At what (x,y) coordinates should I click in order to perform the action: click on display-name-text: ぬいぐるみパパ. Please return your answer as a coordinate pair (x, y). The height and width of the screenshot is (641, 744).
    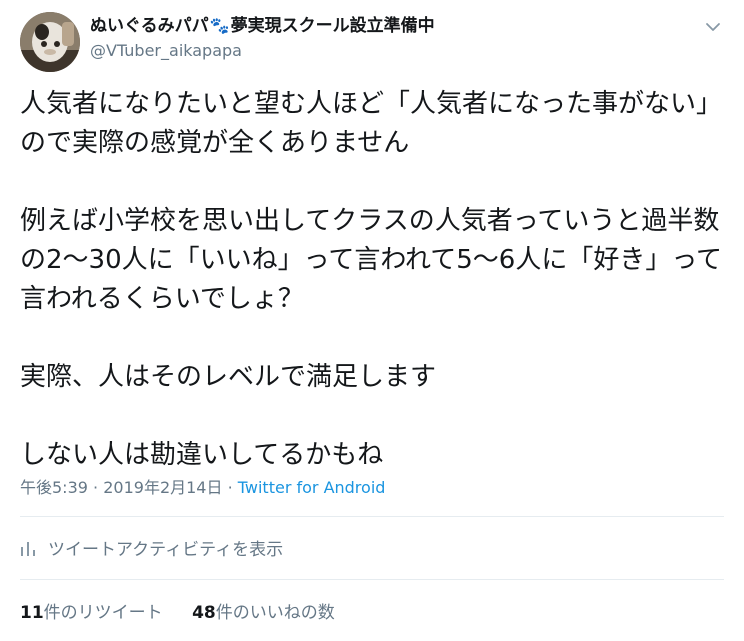
    Looking at the image, I should click on (149, 26).